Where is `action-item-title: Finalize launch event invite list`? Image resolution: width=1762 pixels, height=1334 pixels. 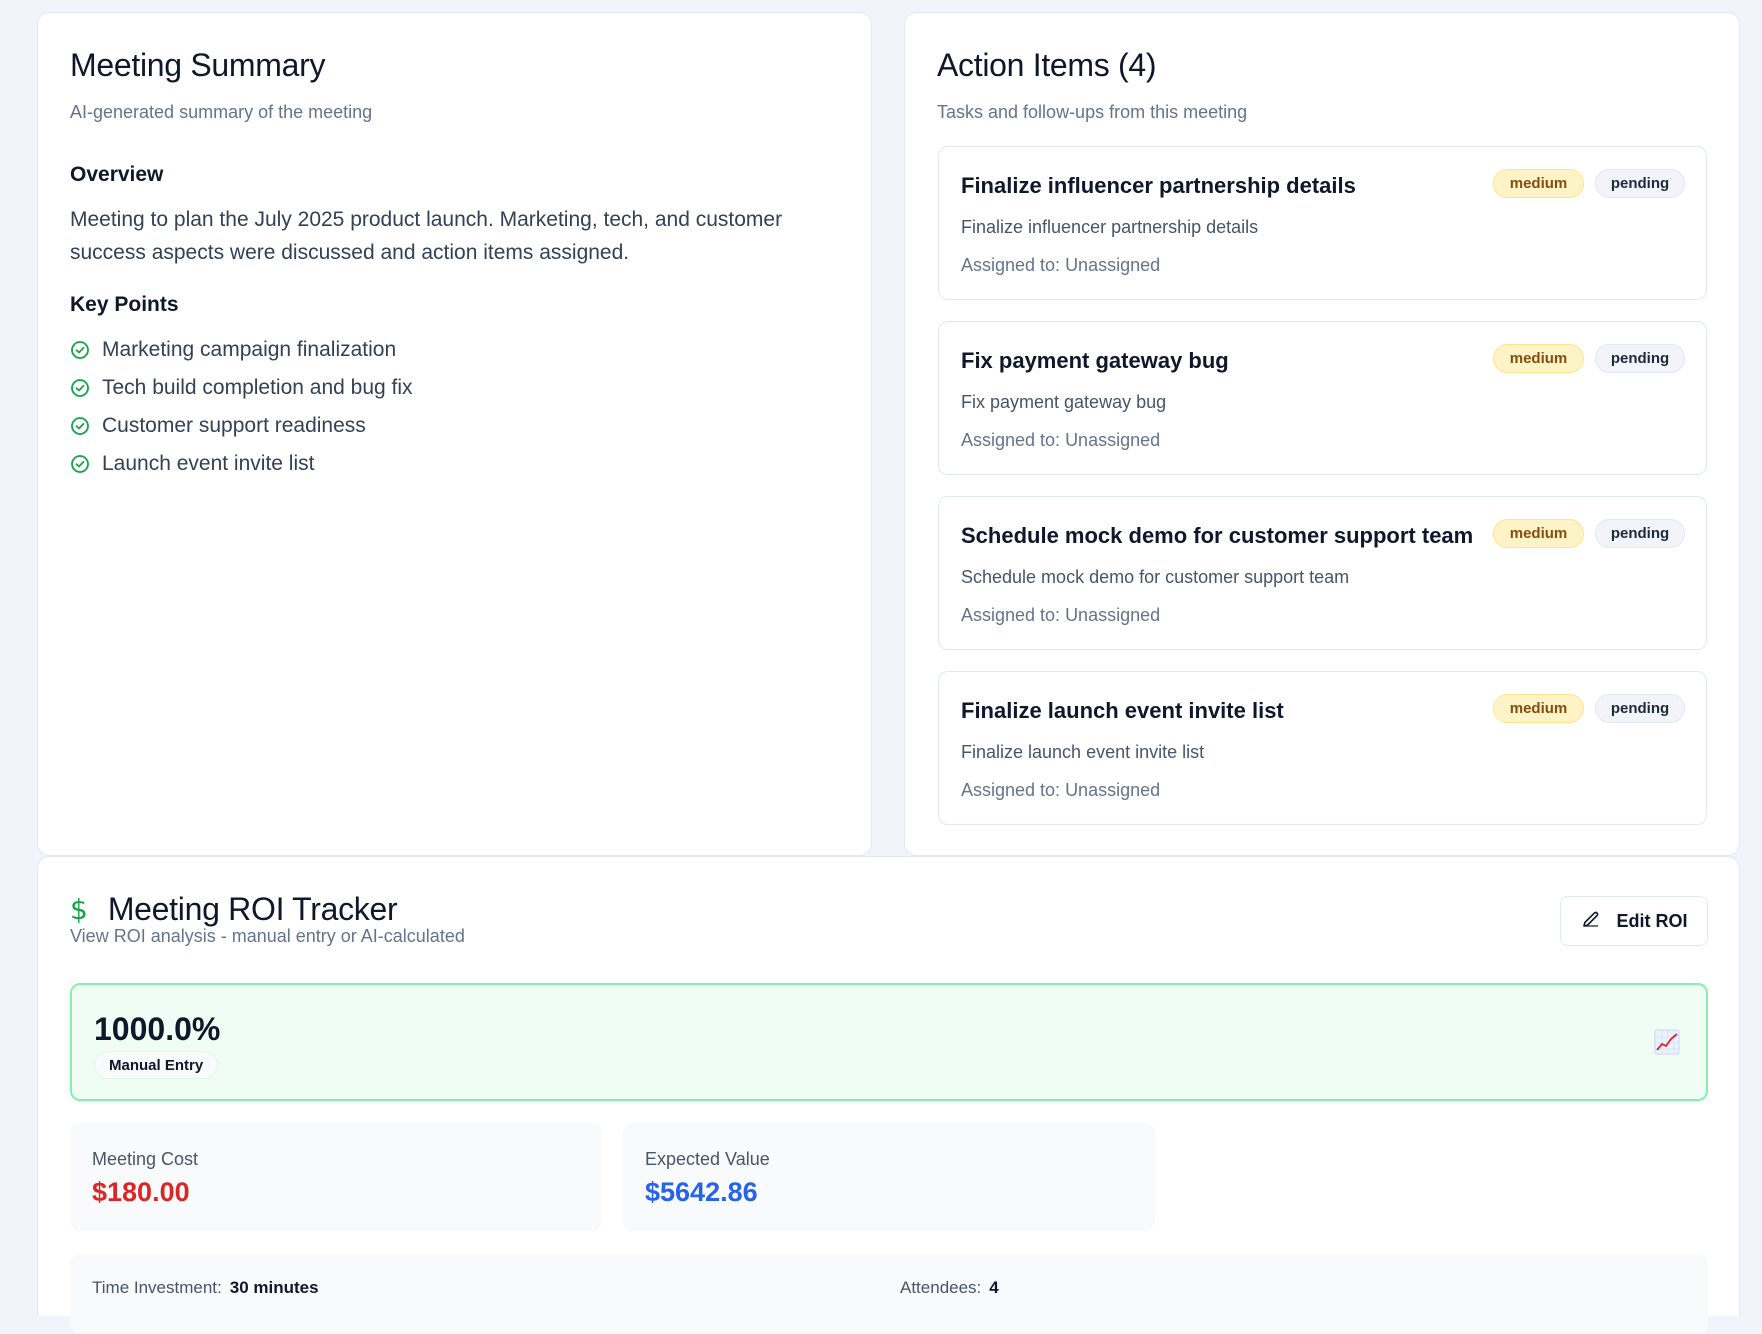 action-item-title: Finalize launch event invite list is located at coordinates (1122, 710).